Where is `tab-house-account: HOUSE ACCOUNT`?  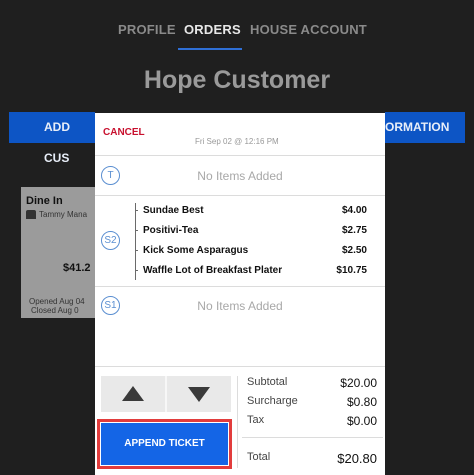 tab-house-account: HOUSE ACCOUNT is located at coordinates (308, 29).